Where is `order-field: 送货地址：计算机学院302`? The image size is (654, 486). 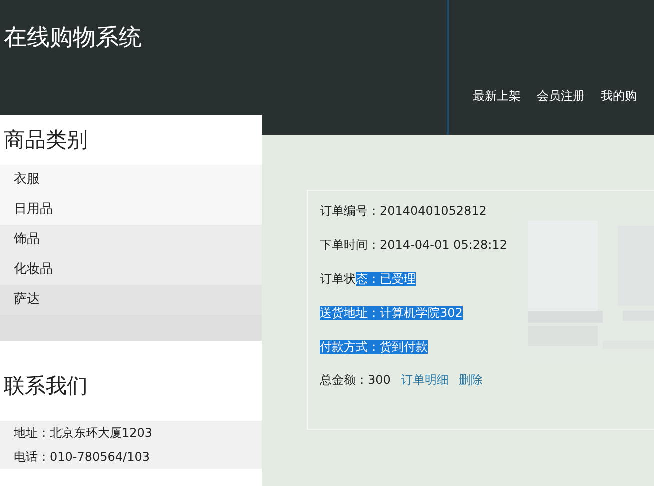
order-field: 送货地址：计算机学院302 is located at coordinates (391, 313).